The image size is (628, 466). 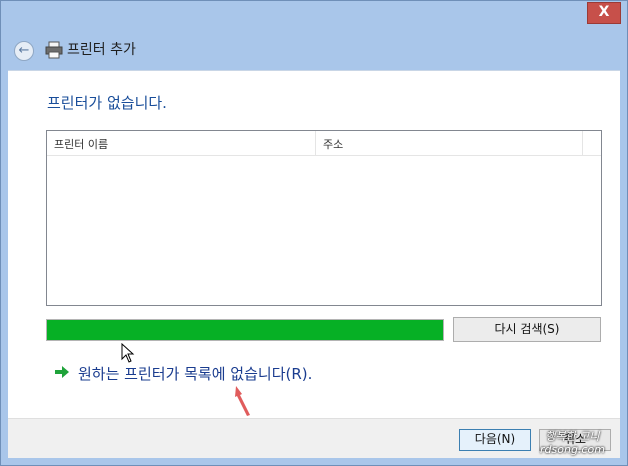 I want to click on search-progress-bar, so click(x=245, y=330).